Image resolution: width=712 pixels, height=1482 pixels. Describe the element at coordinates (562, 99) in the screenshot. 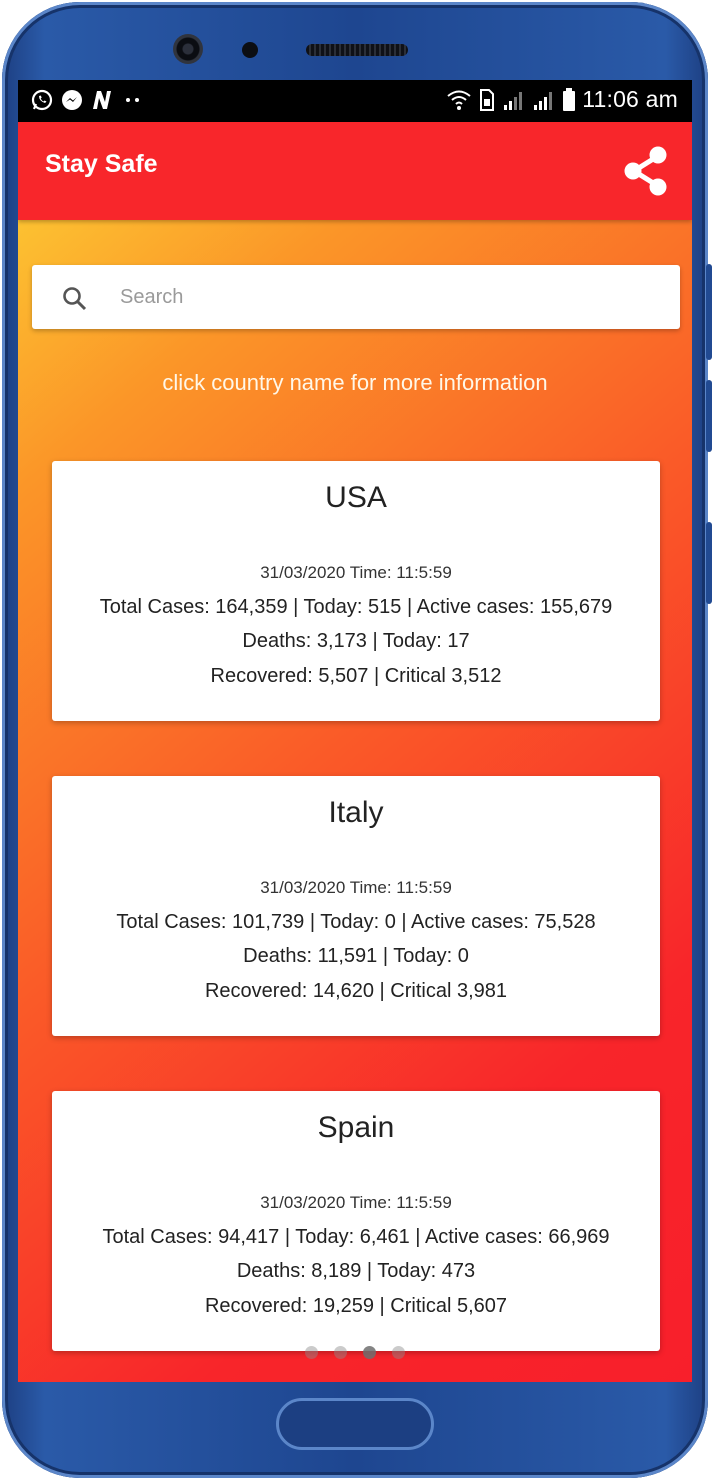

I see `status-right-icons: 11:06 am` at that location.